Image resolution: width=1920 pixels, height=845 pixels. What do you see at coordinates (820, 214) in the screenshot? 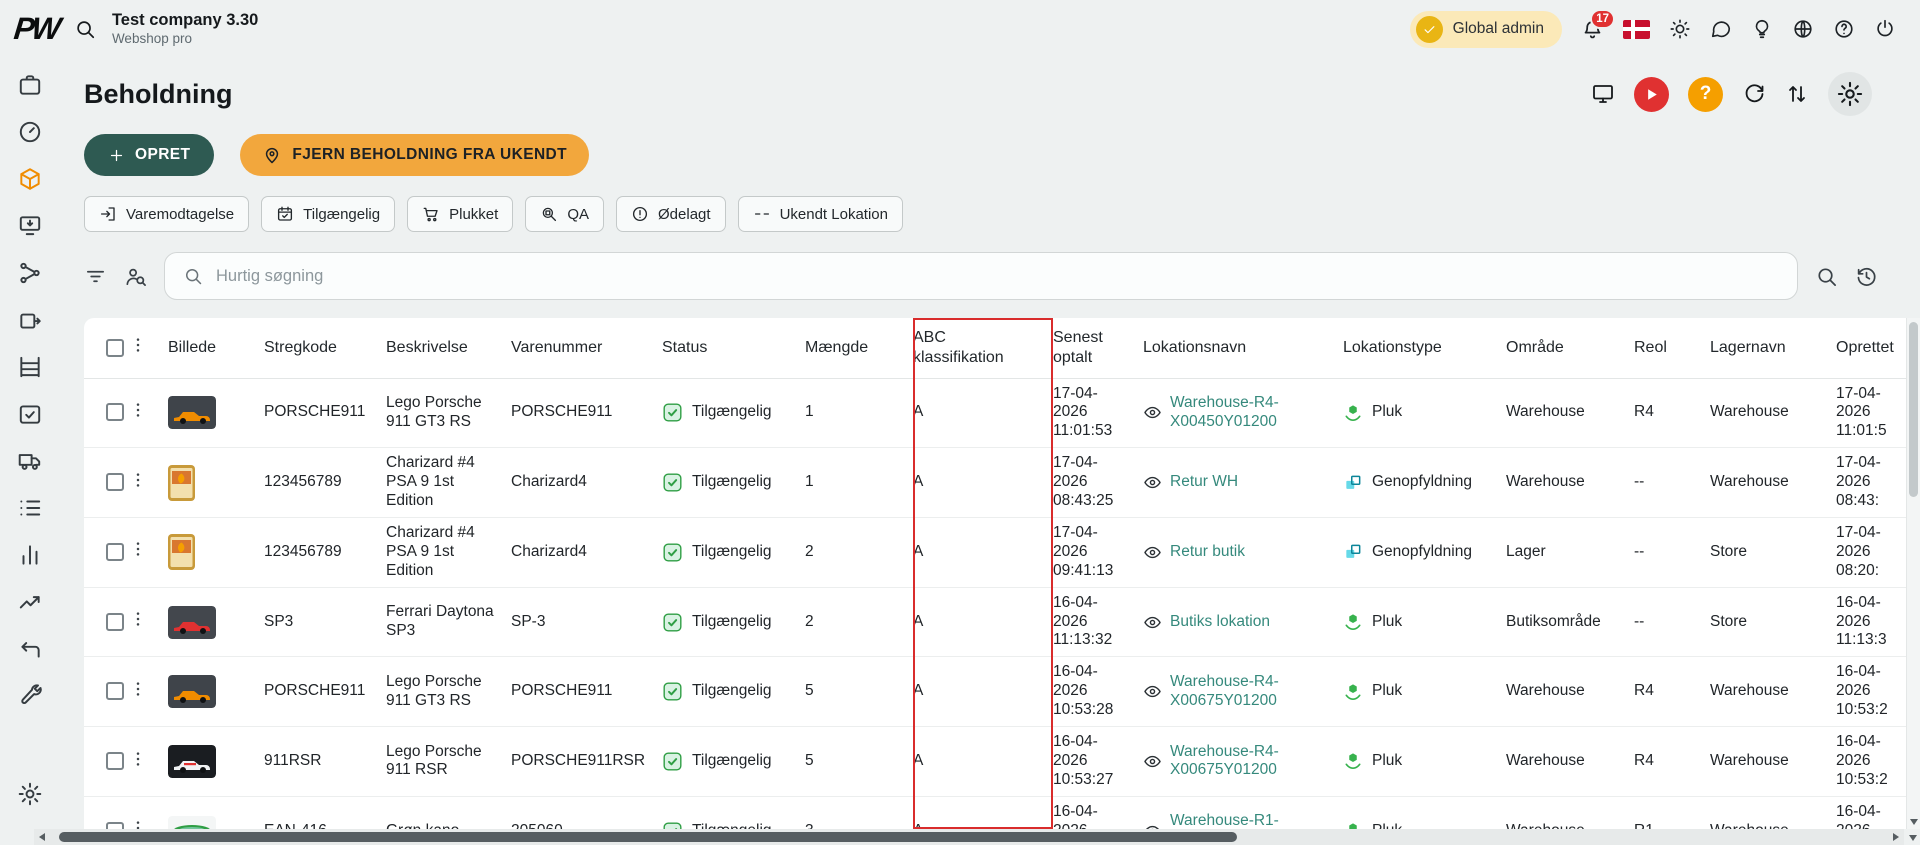
I see `filter-chip: Ukendt Lokation` at bounding box center [820, 214].